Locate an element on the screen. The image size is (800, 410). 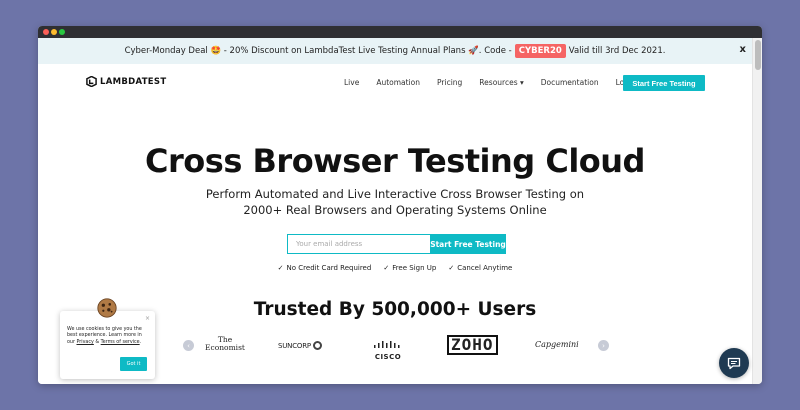
lambdatest-logo-icon is located at coordinates (91, 81).